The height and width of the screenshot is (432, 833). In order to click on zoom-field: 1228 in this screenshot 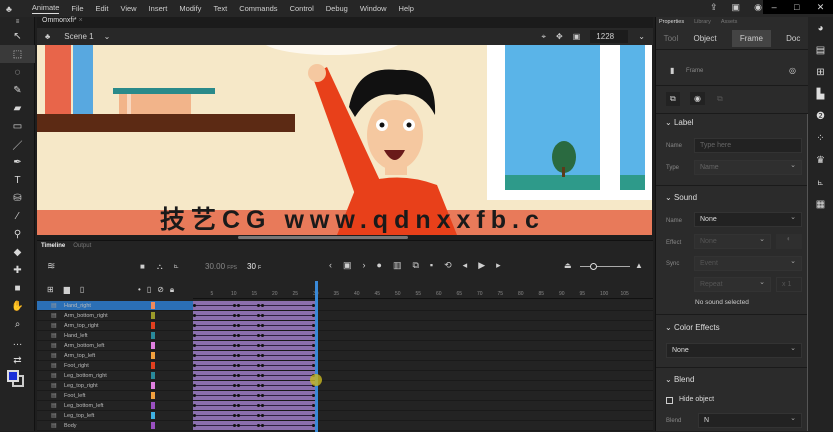, I will do `click(609, 36)`.